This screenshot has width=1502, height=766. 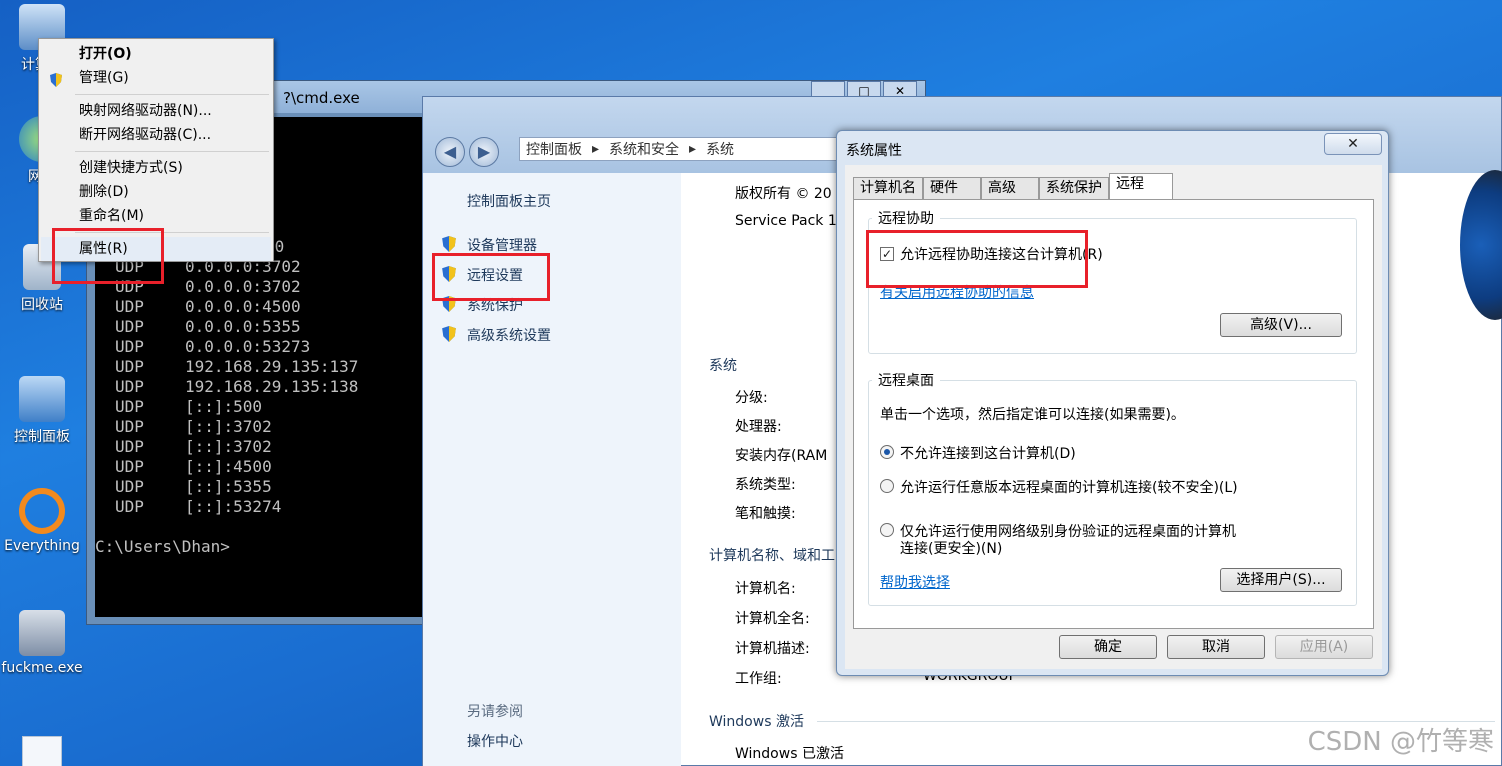 I want to click on service-pack-text: Service Pack 1, so click(x=786, y=221).